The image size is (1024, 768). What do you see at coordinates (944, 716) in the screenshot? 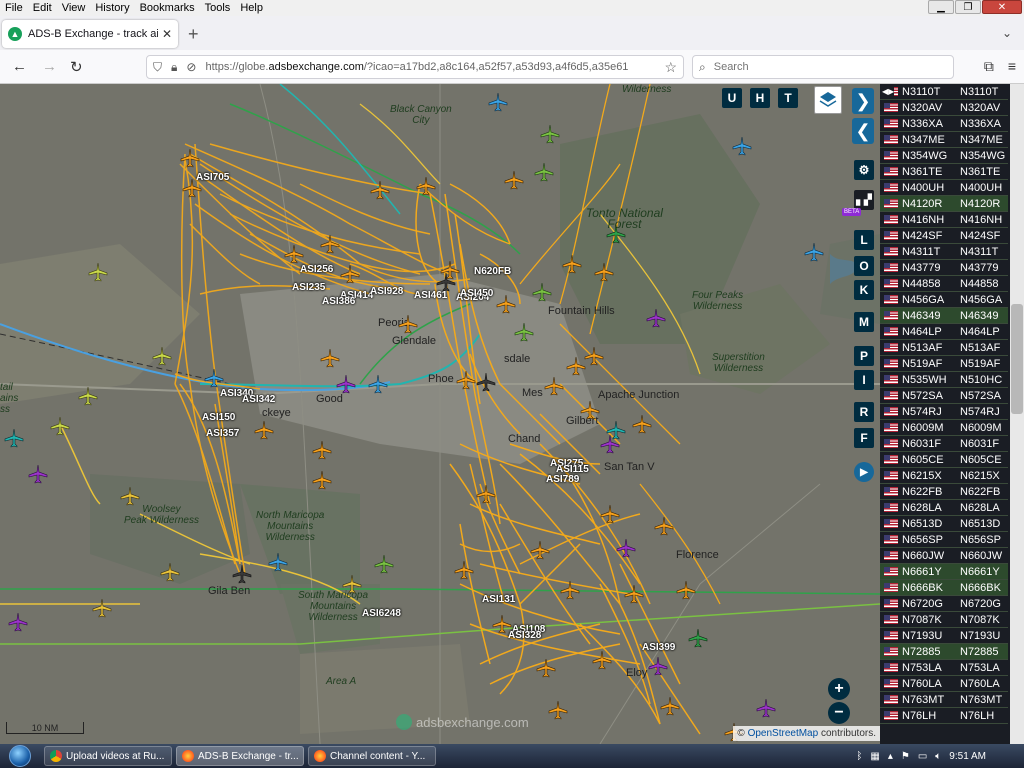
I see `aircraft-table-row: N76LH N76LH` at bounding box center [944, 716].